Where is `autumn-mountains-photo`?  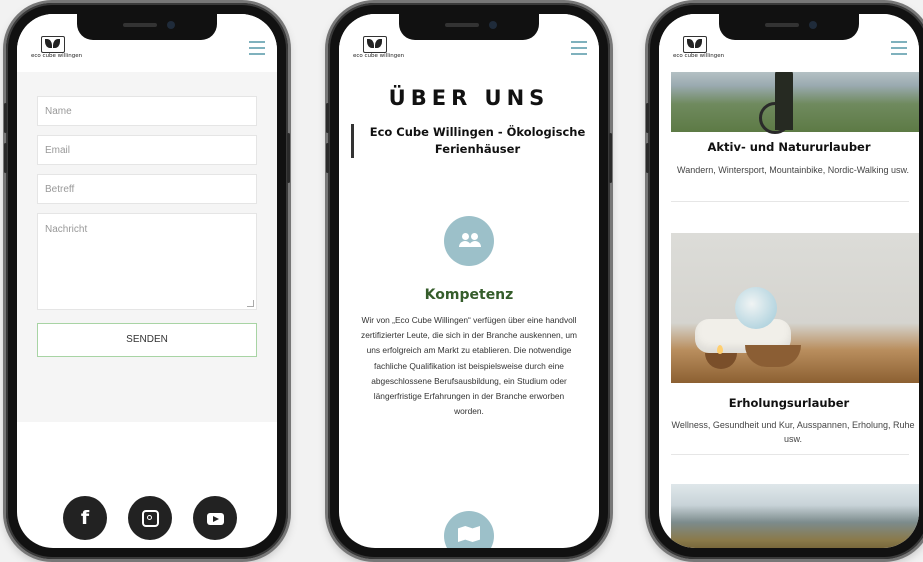
autumn-mountains-photo is located at coordinates (795, 516).